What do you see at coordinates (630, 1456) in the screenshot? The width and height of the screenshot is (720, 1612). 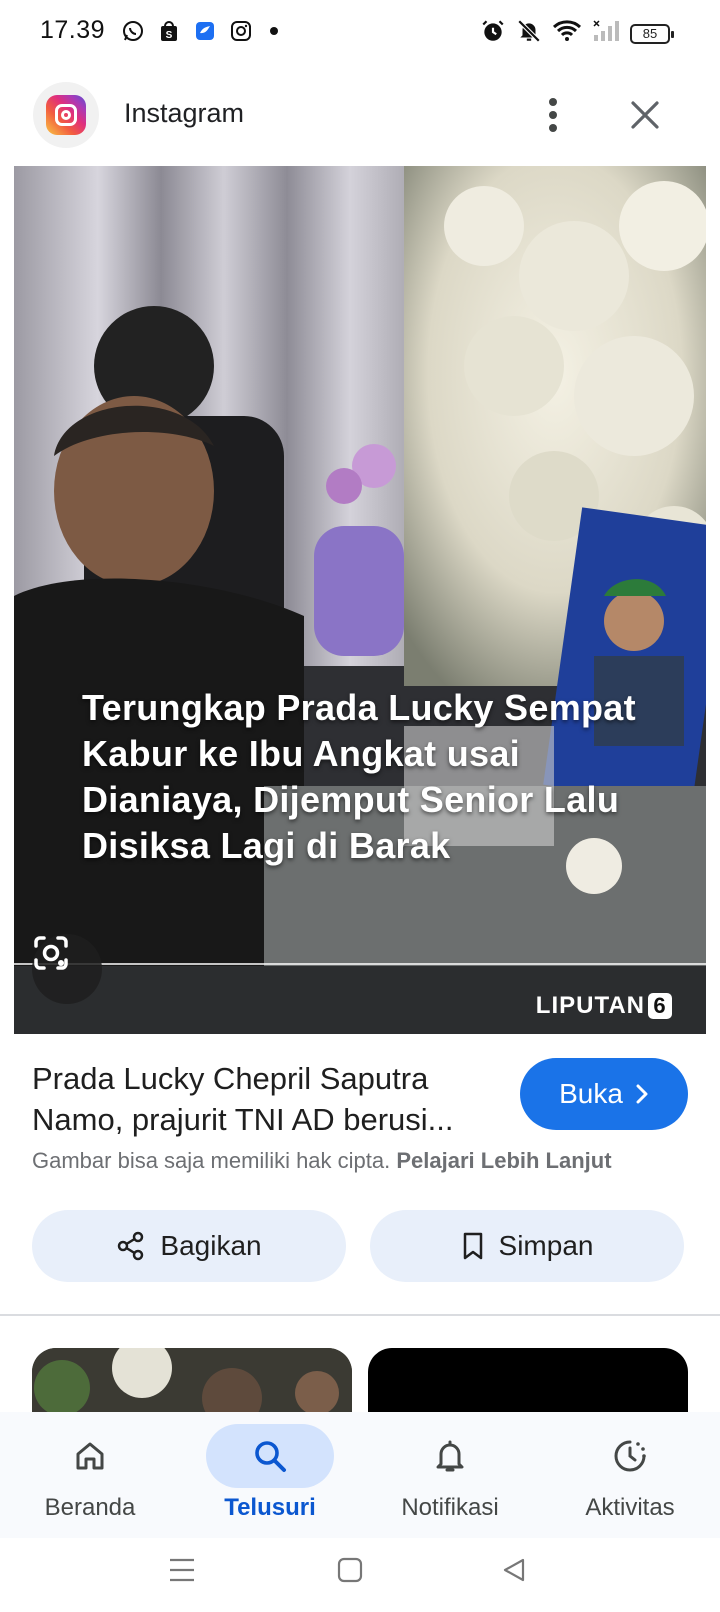 I see `activity-icon` at bounding box center [630, 1456].